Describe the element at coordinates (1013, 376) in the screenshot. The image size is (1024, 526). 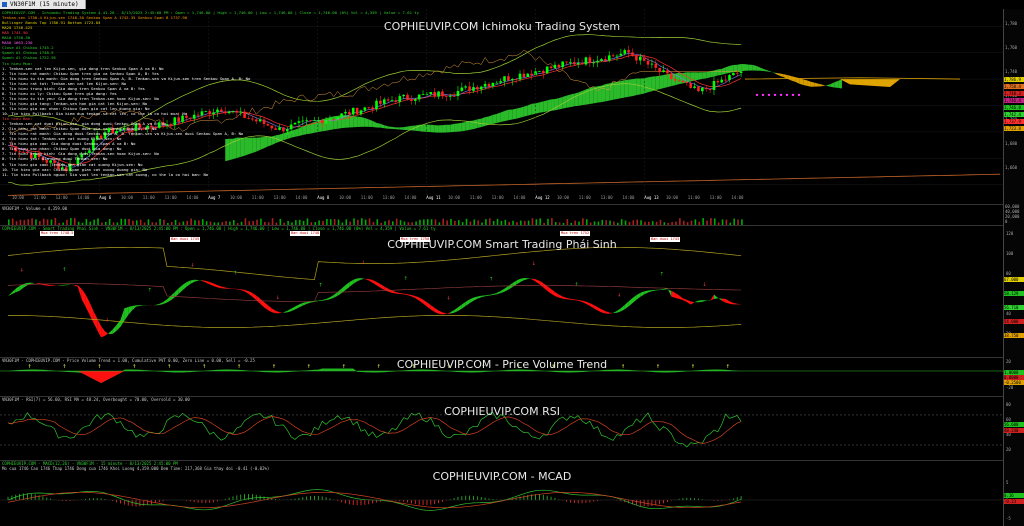
I see `pvt-axis: 200-201.00000.0000-0.2500` at that location.